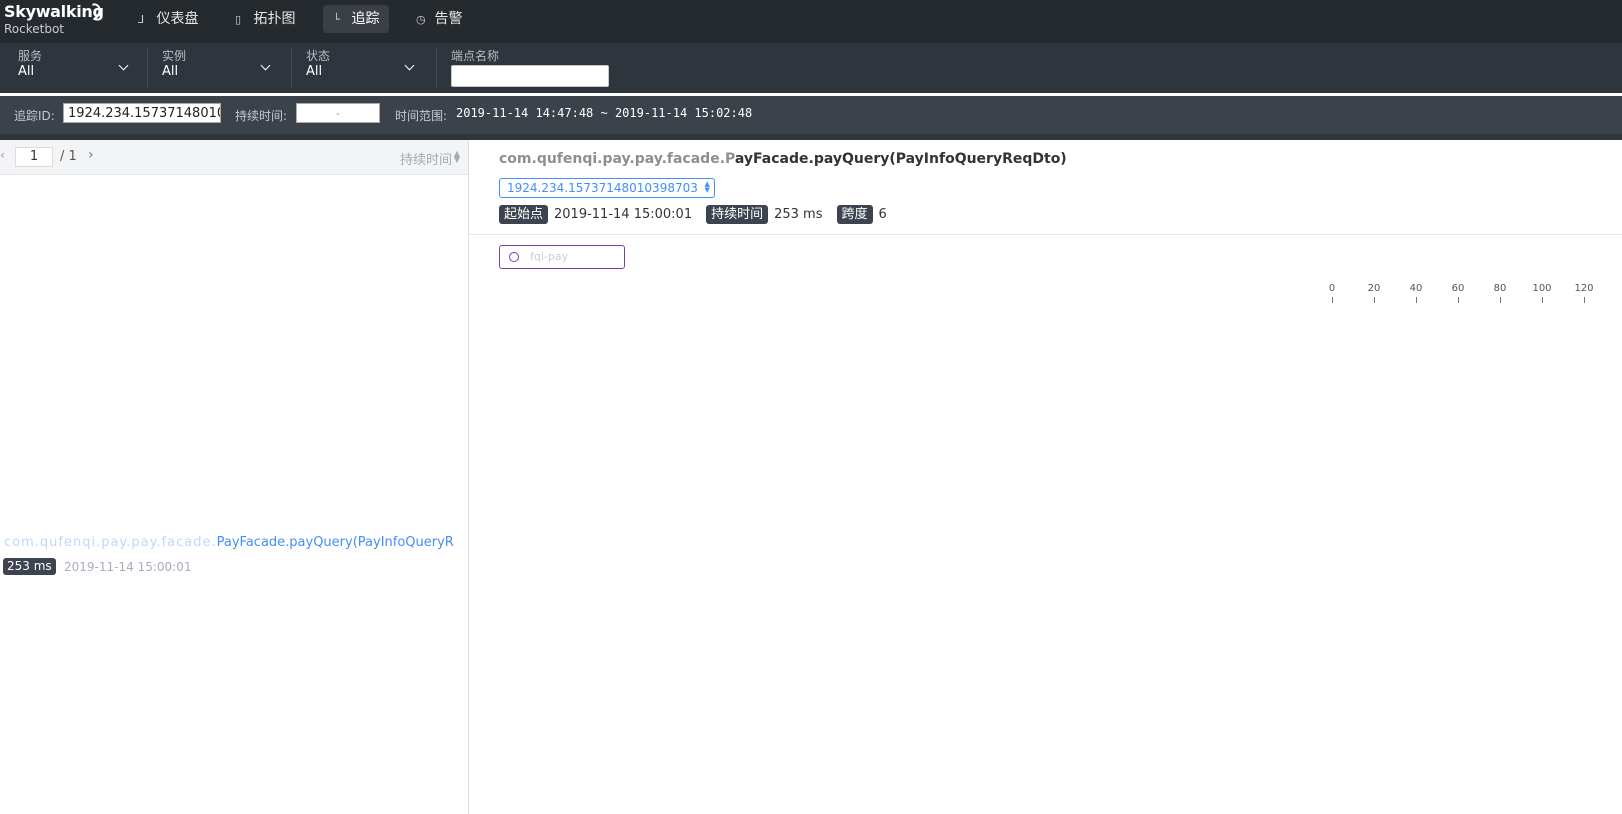 The image size is (1622, 814). I want to click on nav-dashboard: ⅃ 仪表盘, so click(168, 19).